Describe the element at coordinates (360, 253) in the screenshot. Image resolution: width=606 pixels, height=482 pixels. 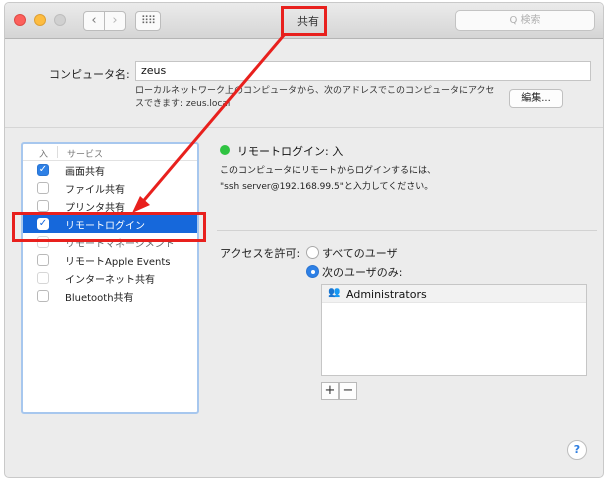
I see `radio-all-users-label: すべてのユーザ` at that location.